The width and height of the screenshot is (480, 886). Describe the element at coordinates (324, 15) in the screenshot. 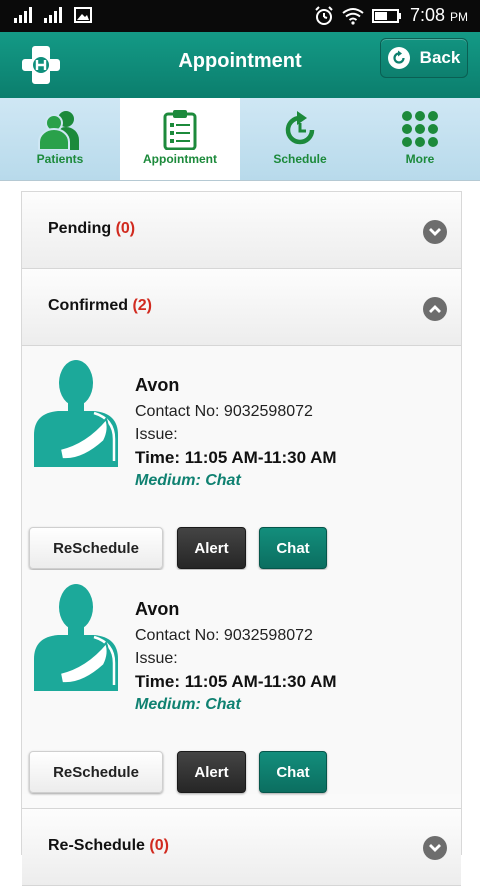

I see `alarm-icon` at that location.